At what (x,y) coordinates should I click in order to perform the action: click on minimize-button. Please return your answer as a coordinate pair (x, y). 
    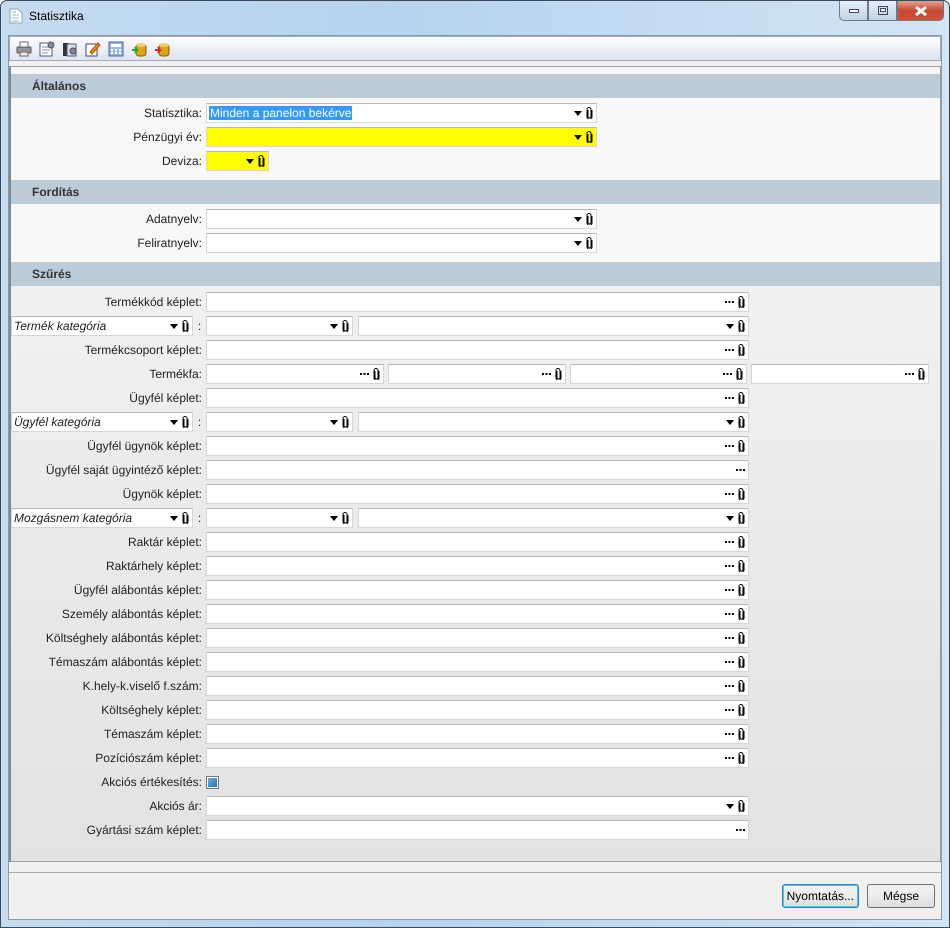
    Looking at the image, I should click on (853, 11).